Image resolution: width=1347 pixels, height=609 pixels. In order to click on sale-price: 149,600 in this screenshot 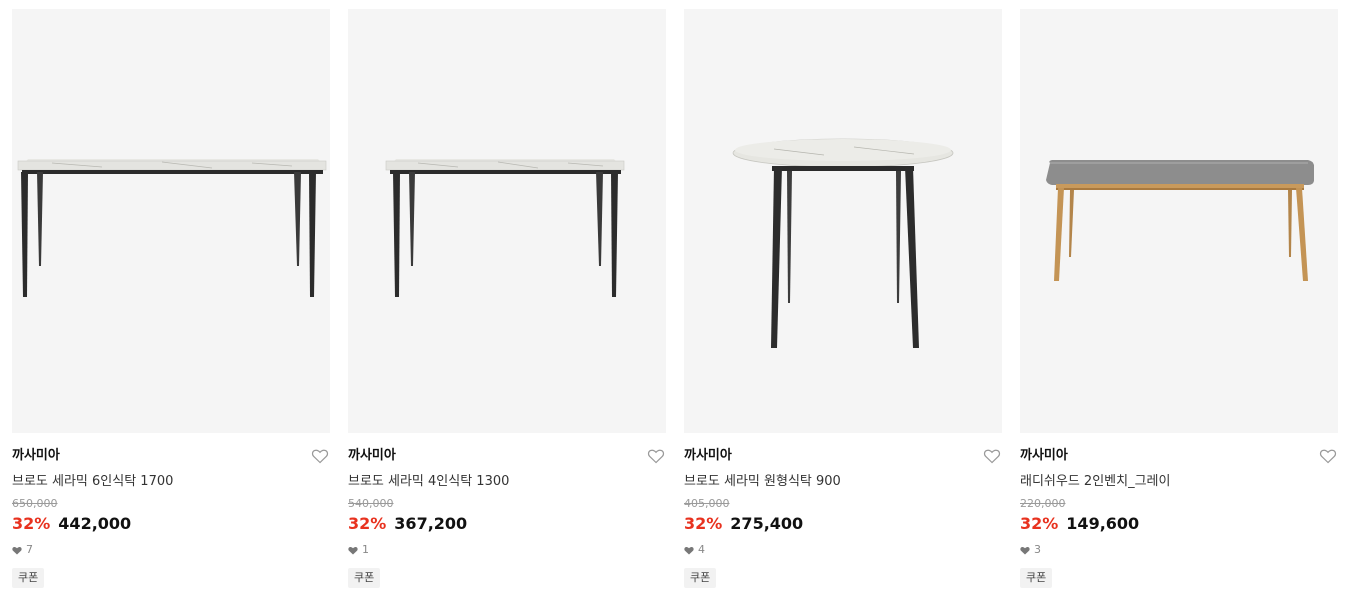, I will do `click(1103, 523)`.